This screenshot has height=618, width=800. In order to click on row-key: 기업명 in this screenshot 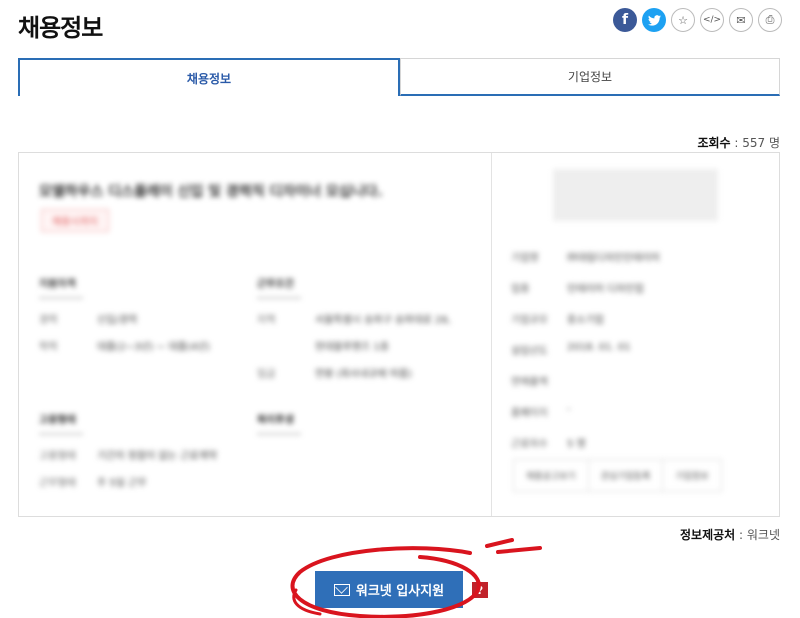, I will do `click(525, 258)`.